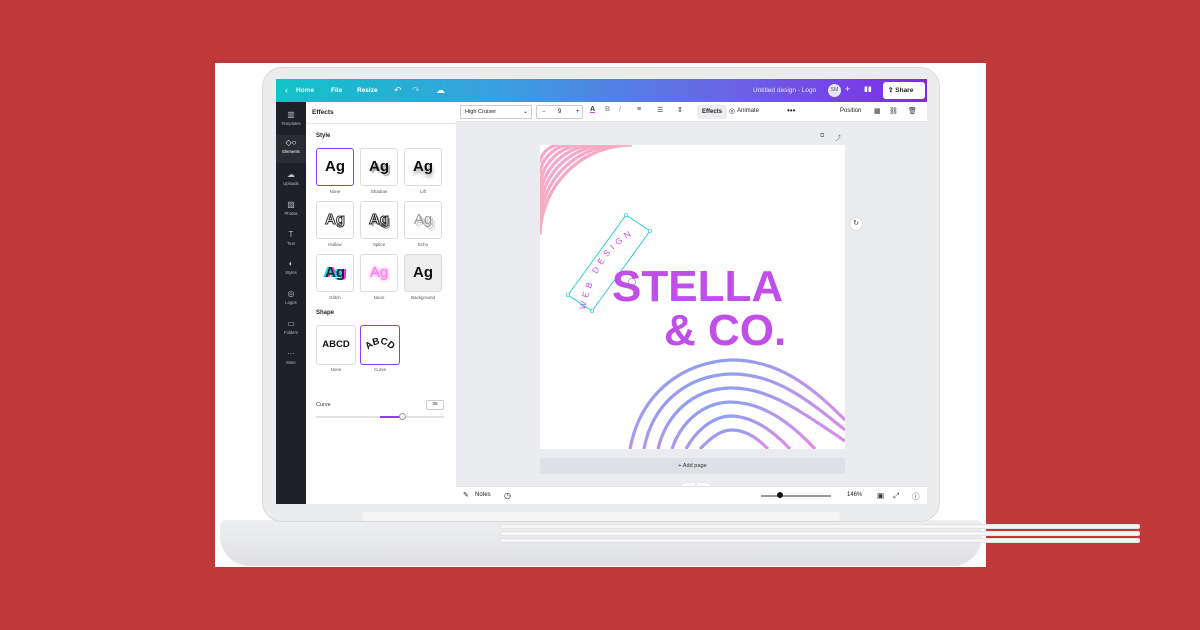 The width and height of the screenshot is (1200, 630). What do you see at coordinates (725, 330) in the screenshot?
I see `headline-co: & CO.` at bounding box center [725, 330].